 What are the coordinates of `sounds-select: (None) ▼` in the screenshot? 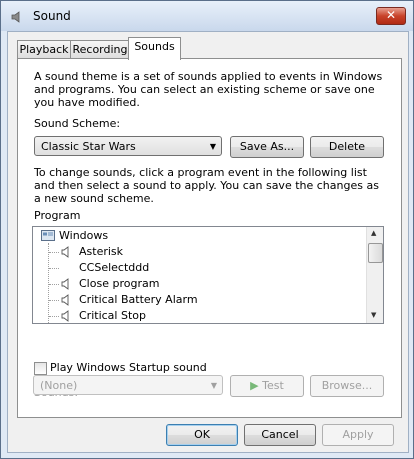 It's located at (128, 385).